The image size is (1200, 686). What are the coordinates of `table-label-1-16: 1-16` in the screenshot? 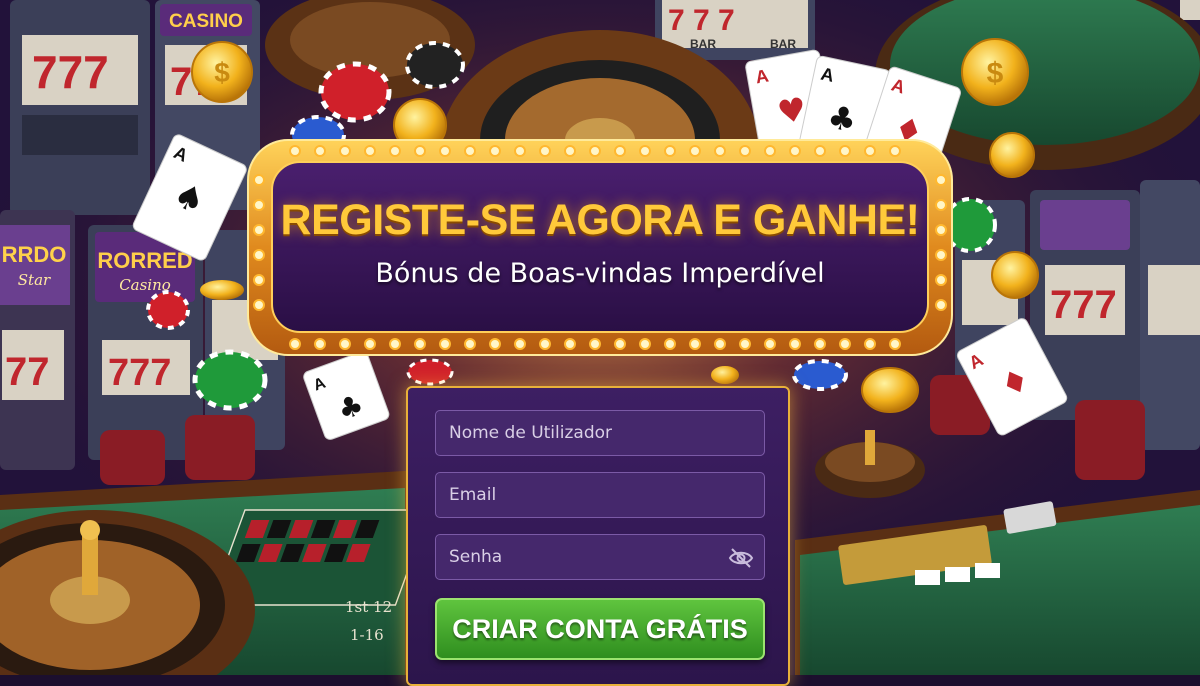 It's located at (367, 635).